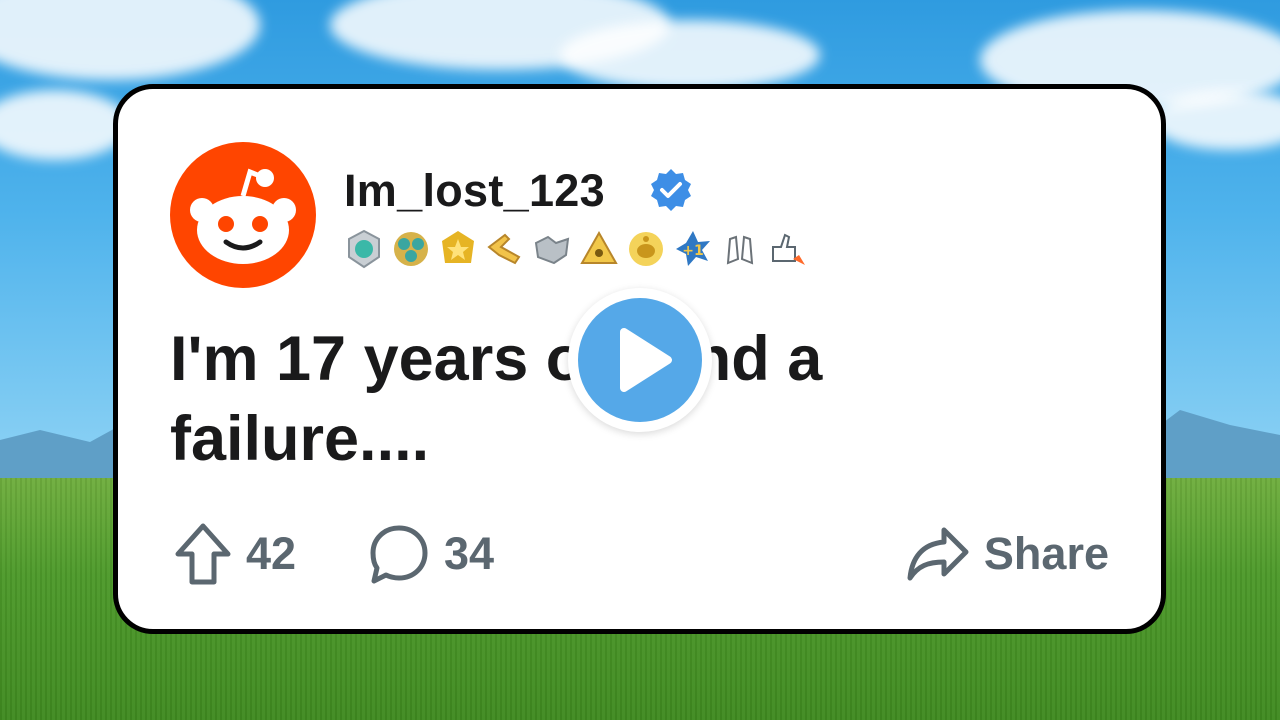  Describe the element at coordinates (458, 249) in the screenshot. I see `gold-star-icon` at that location.